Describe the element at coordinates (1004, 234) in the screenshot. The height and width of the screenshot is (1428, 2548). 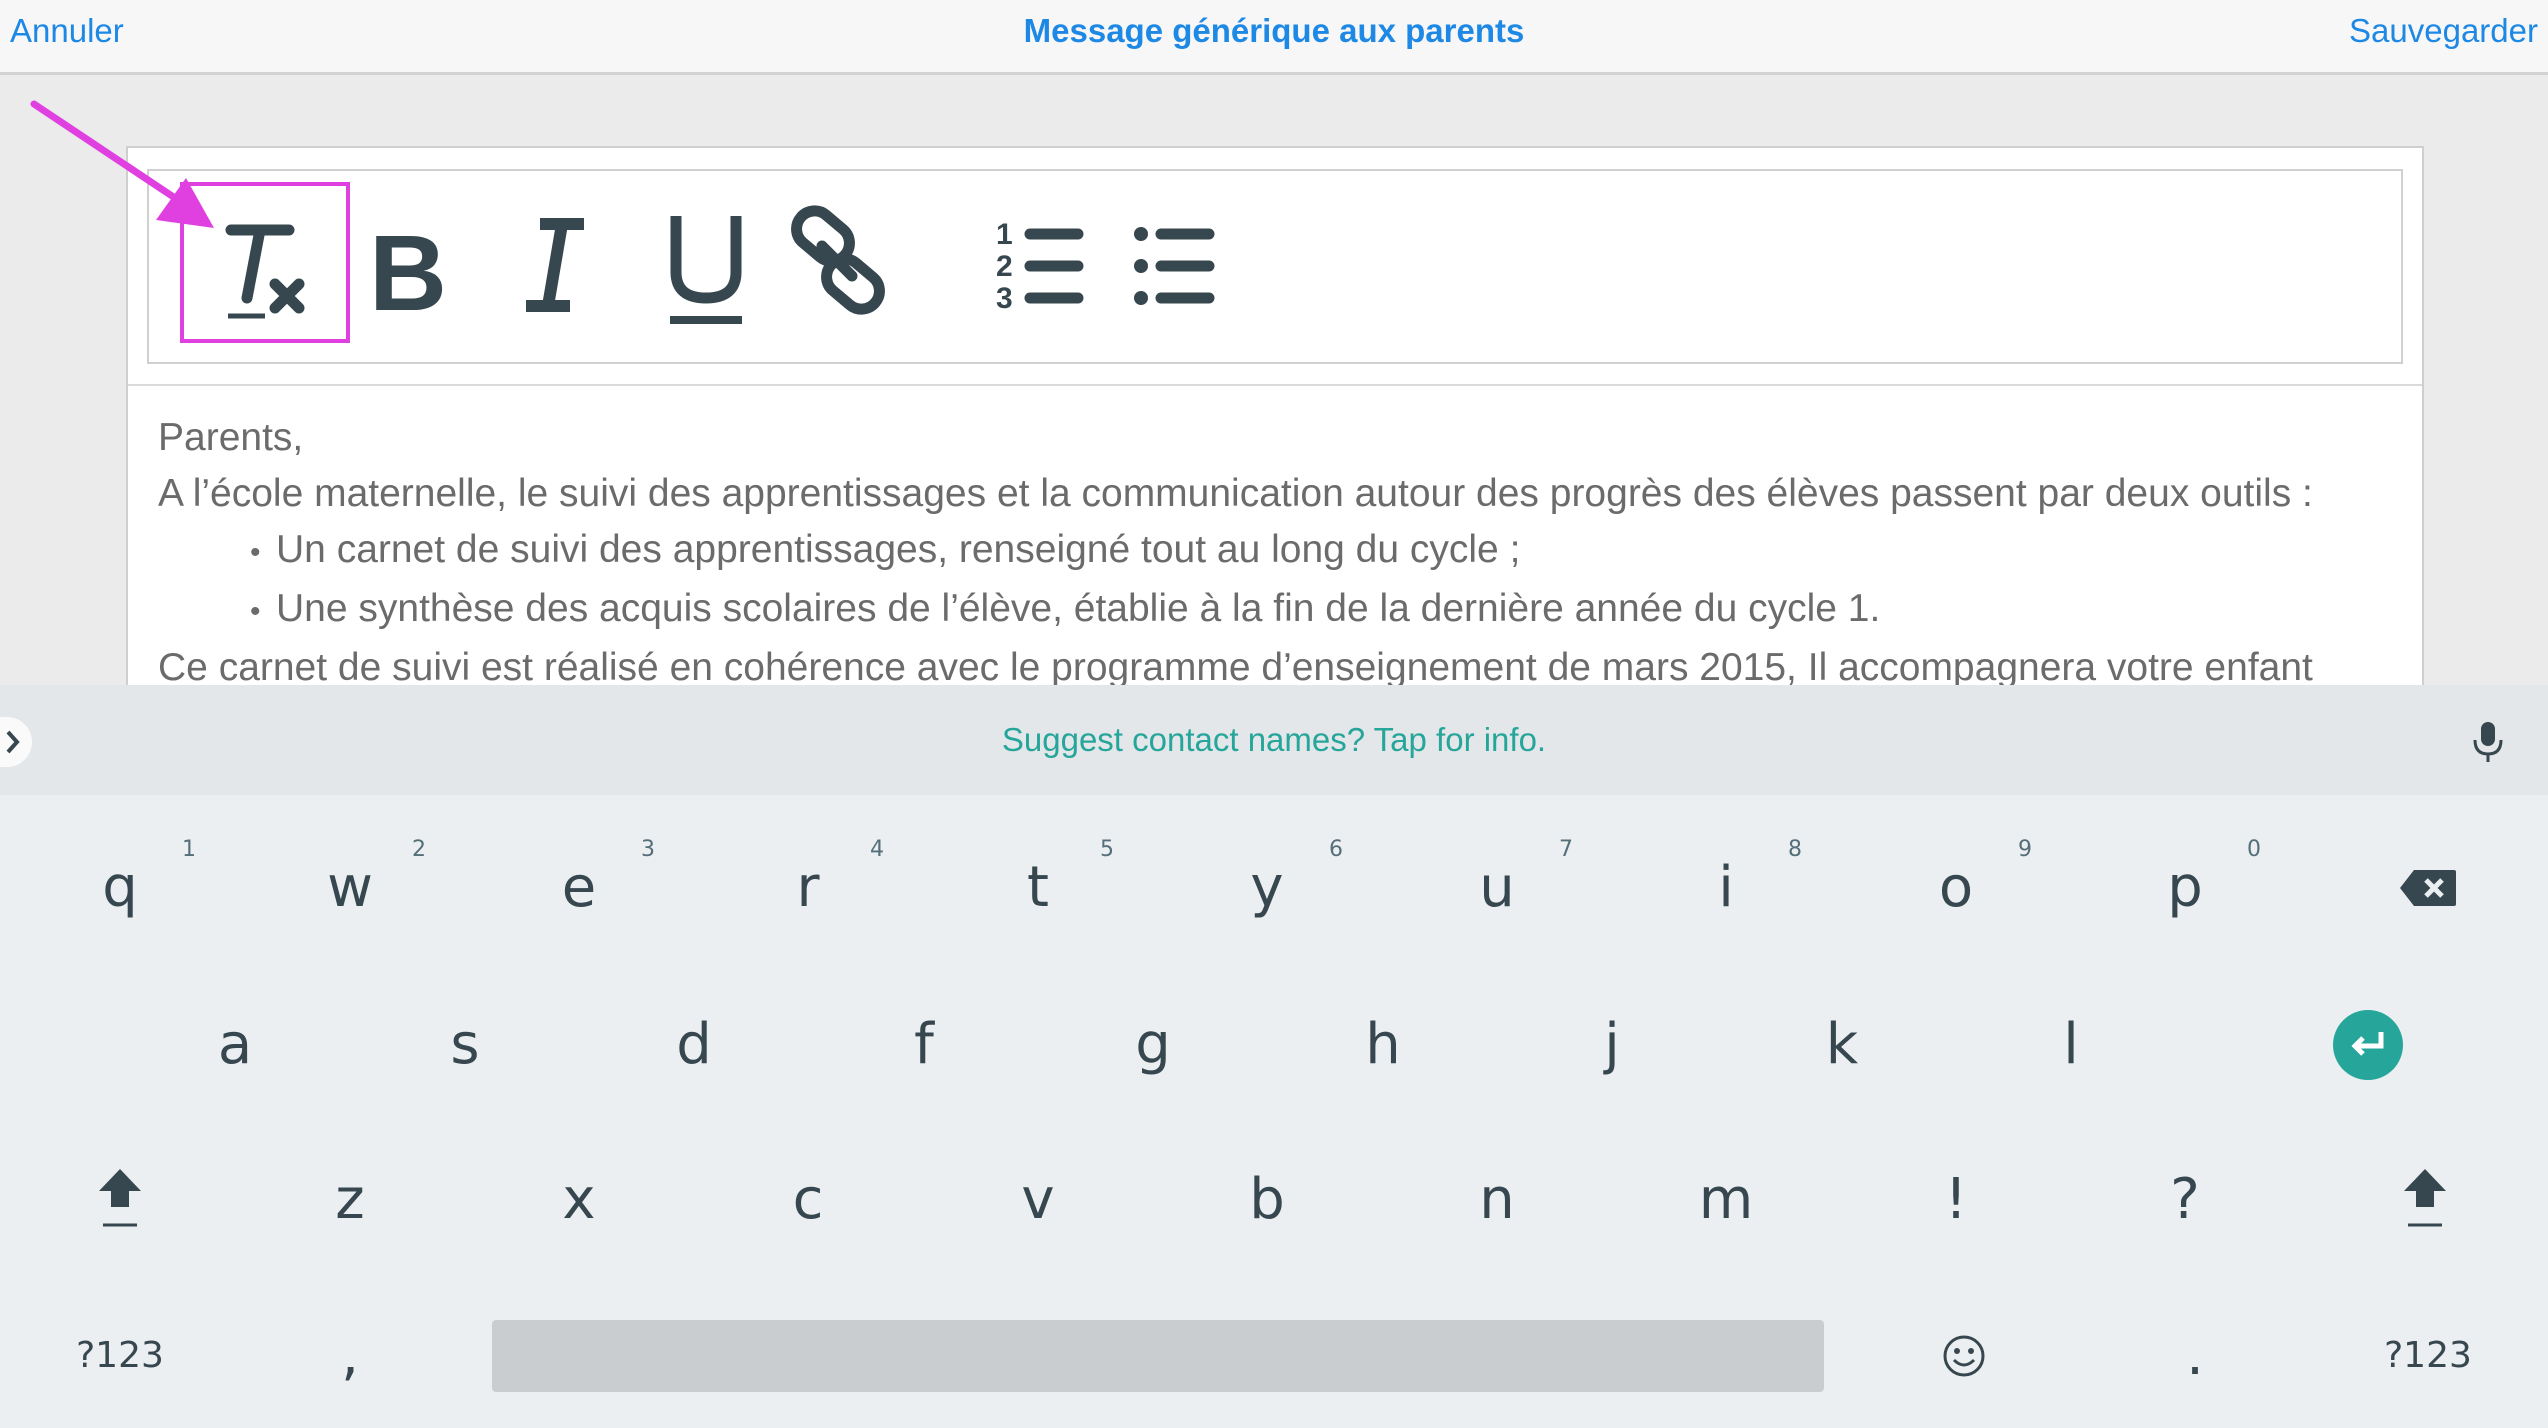
I see `svg-text: 1` at that location.